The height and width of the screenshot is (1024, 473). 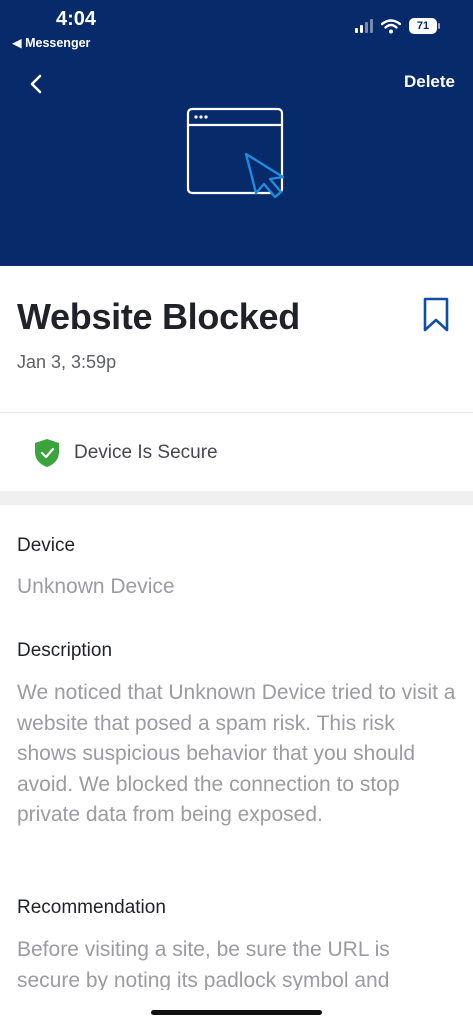 I want to click on back-button, so click(x=36, y=84).